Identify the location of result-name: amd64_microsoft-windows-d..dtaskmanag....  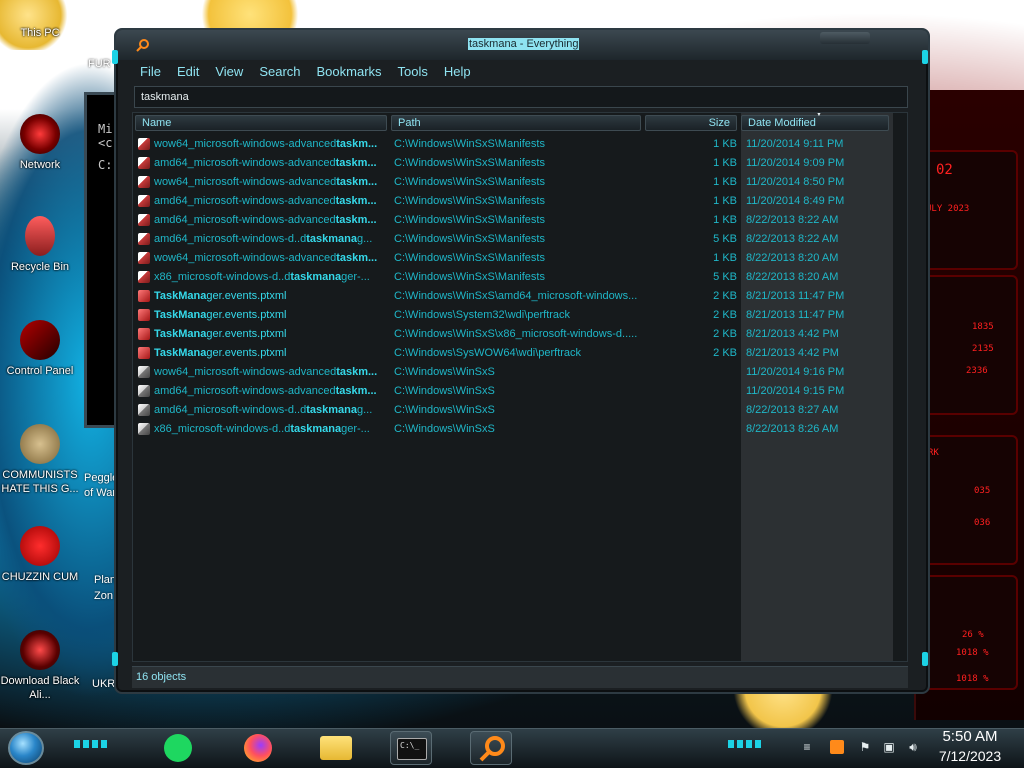
(270, 410).